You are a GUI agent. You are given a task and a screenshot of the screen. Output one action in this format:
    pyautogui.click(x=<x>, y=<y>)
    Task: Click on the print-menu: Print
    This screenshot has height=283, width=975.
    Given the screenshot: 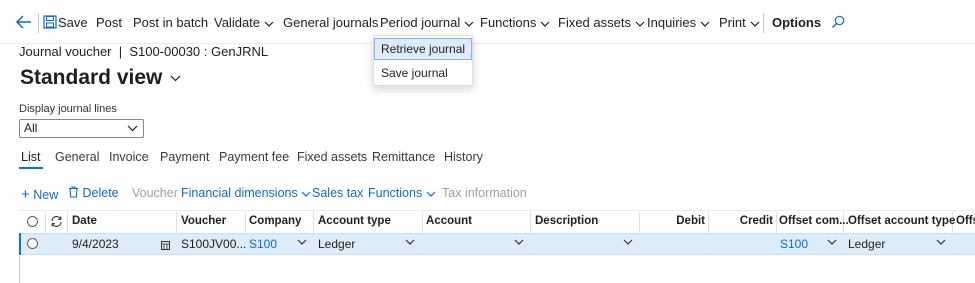 What is the action you would take?
    pyautogui.click(x=739, y=23)
    